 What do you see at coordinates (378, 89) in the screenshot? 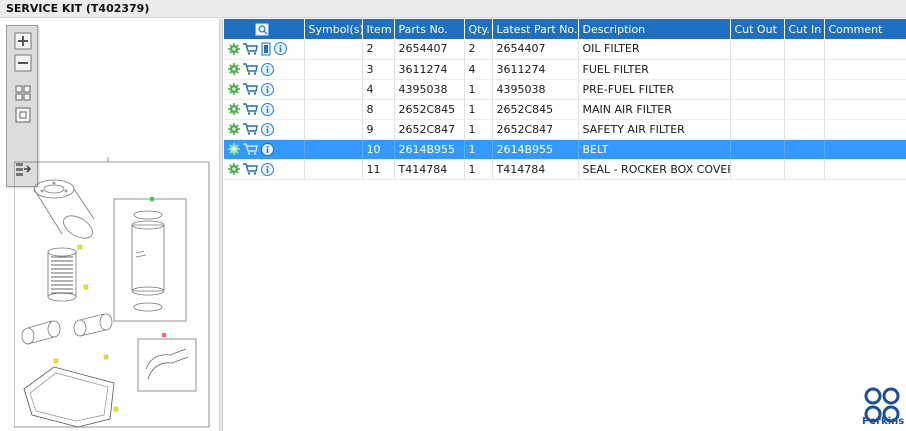
I see `item-cell: 4` at bounding box center [378, 89].